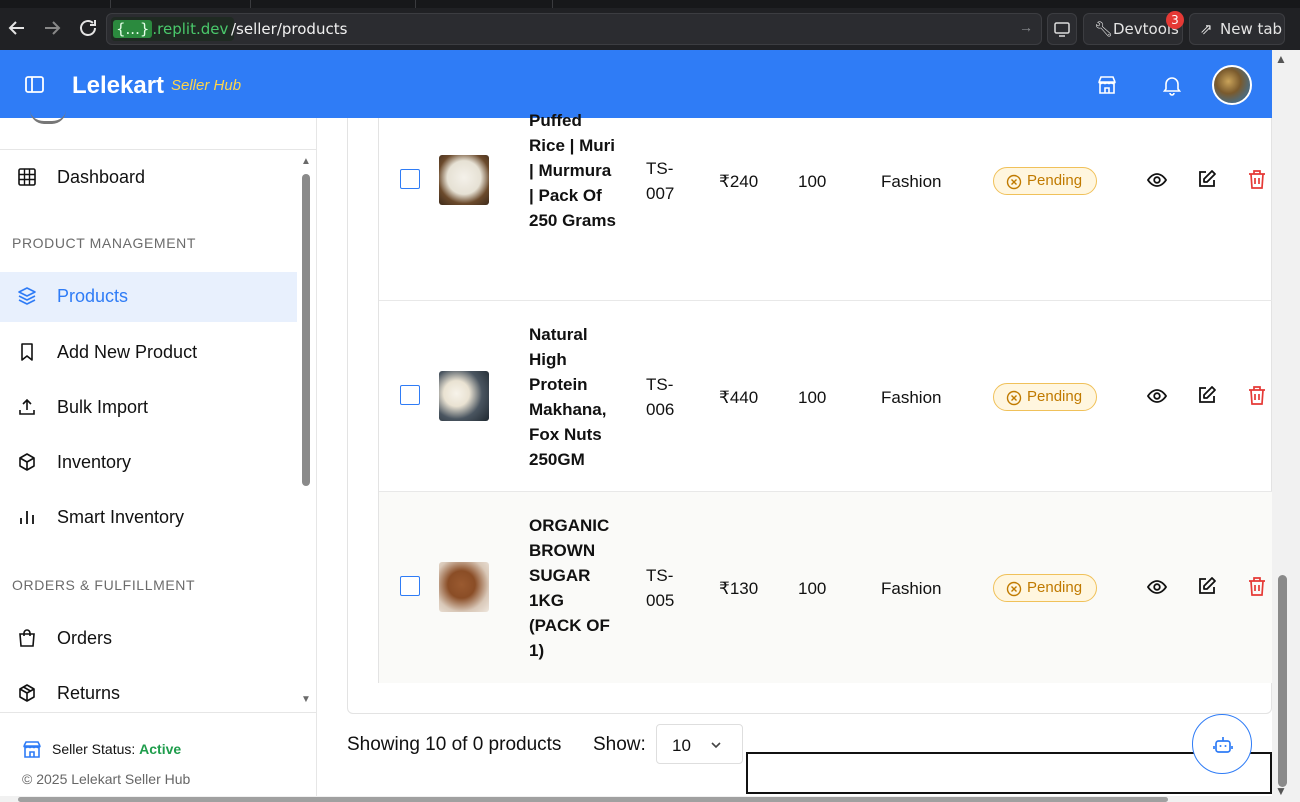  What do you see at coordinates (206, 85) in the screenshot?
I see `brand-subtitle: Seller Hub` at bounding box center [206, 85].